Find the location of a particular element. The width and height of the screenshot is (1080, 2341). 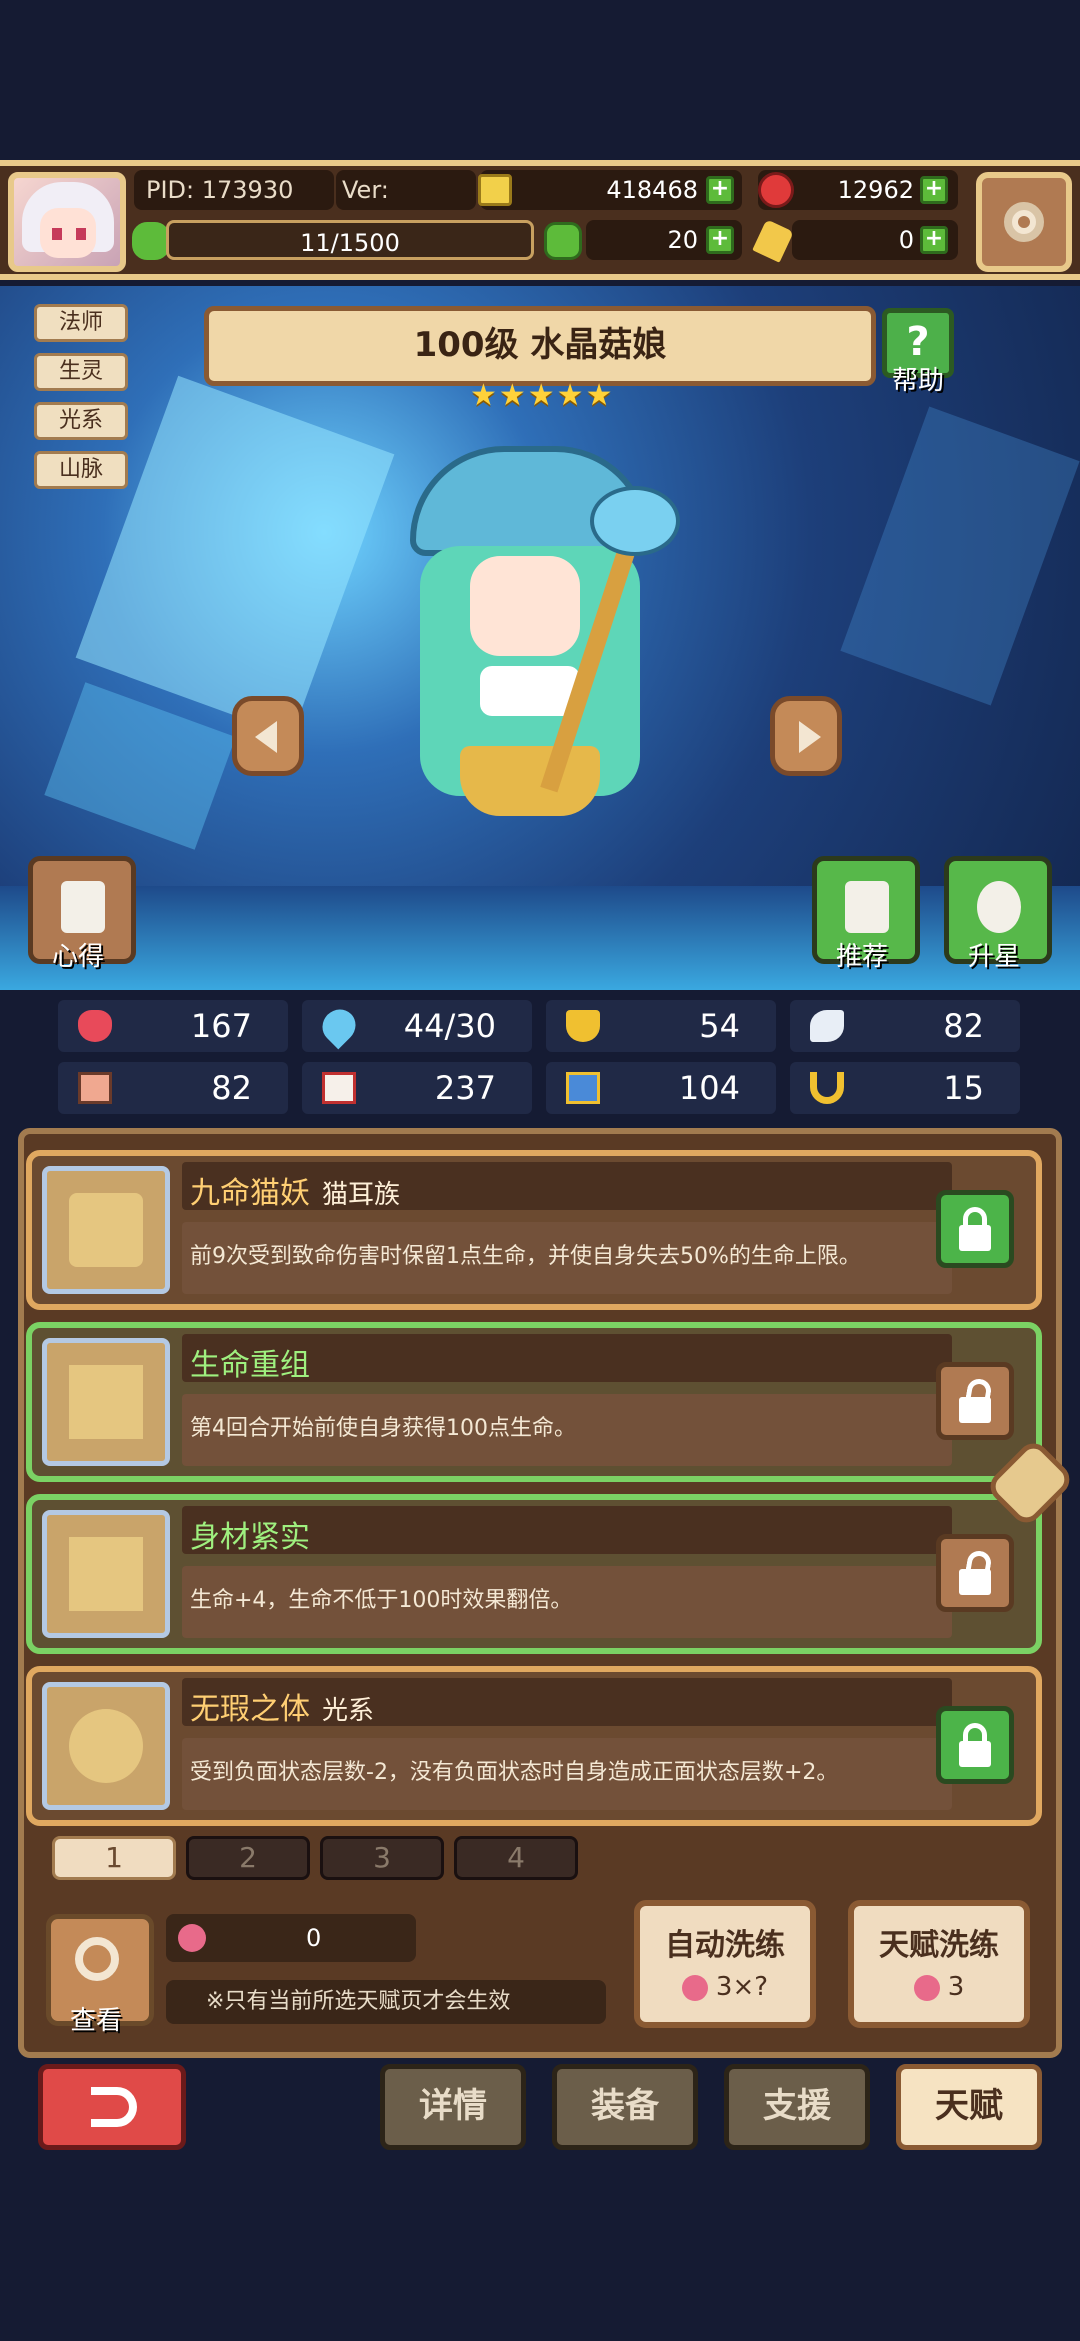

nav-support: 支援 is located at coordinates (797, 2107).